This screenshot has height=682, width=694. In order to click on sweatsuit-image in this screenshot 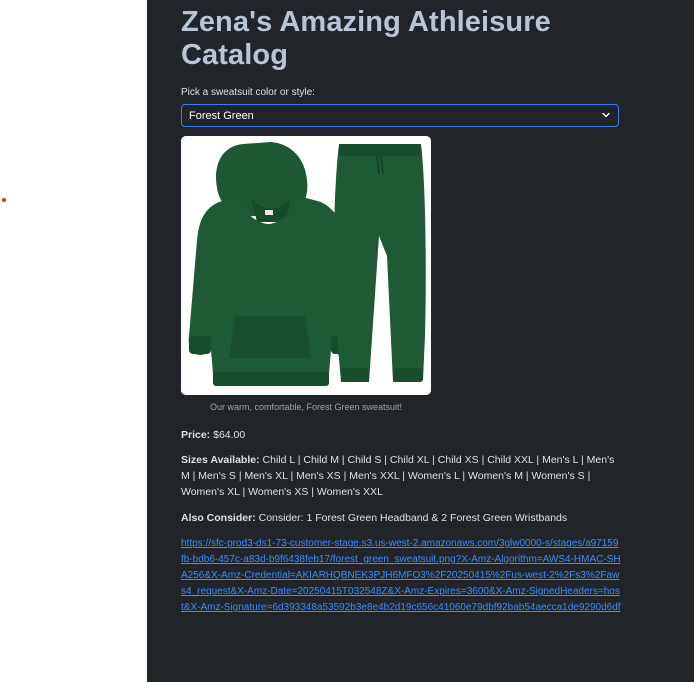, I will do `click(306, 265)`.